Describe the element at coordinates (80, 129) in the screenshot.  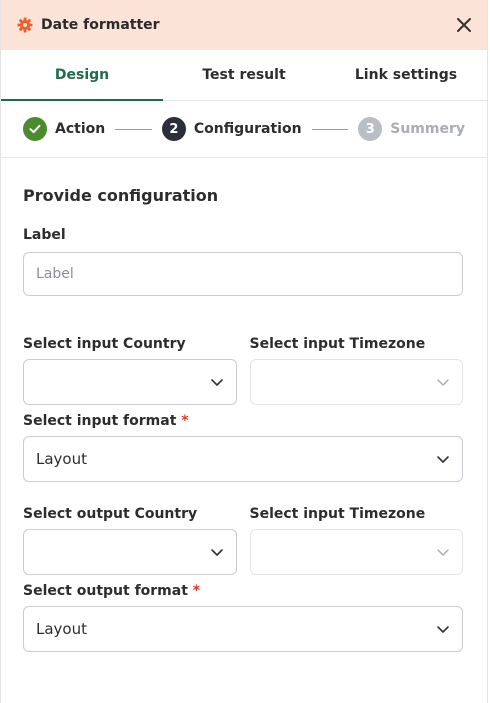
I see `step-label: Action` at that location.